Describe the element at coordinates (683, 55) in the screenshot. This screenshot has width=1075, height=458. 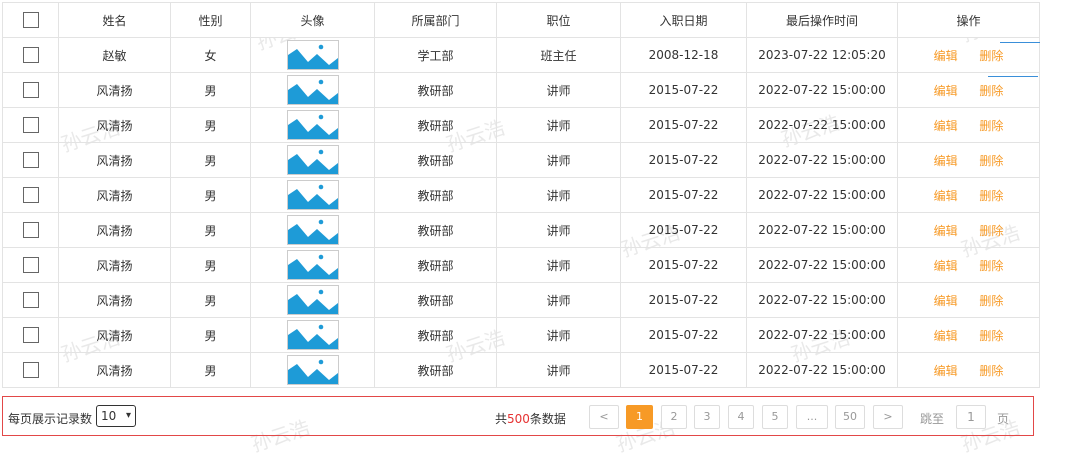
I see `cell-hire-date: 2008-12-18` at that location.